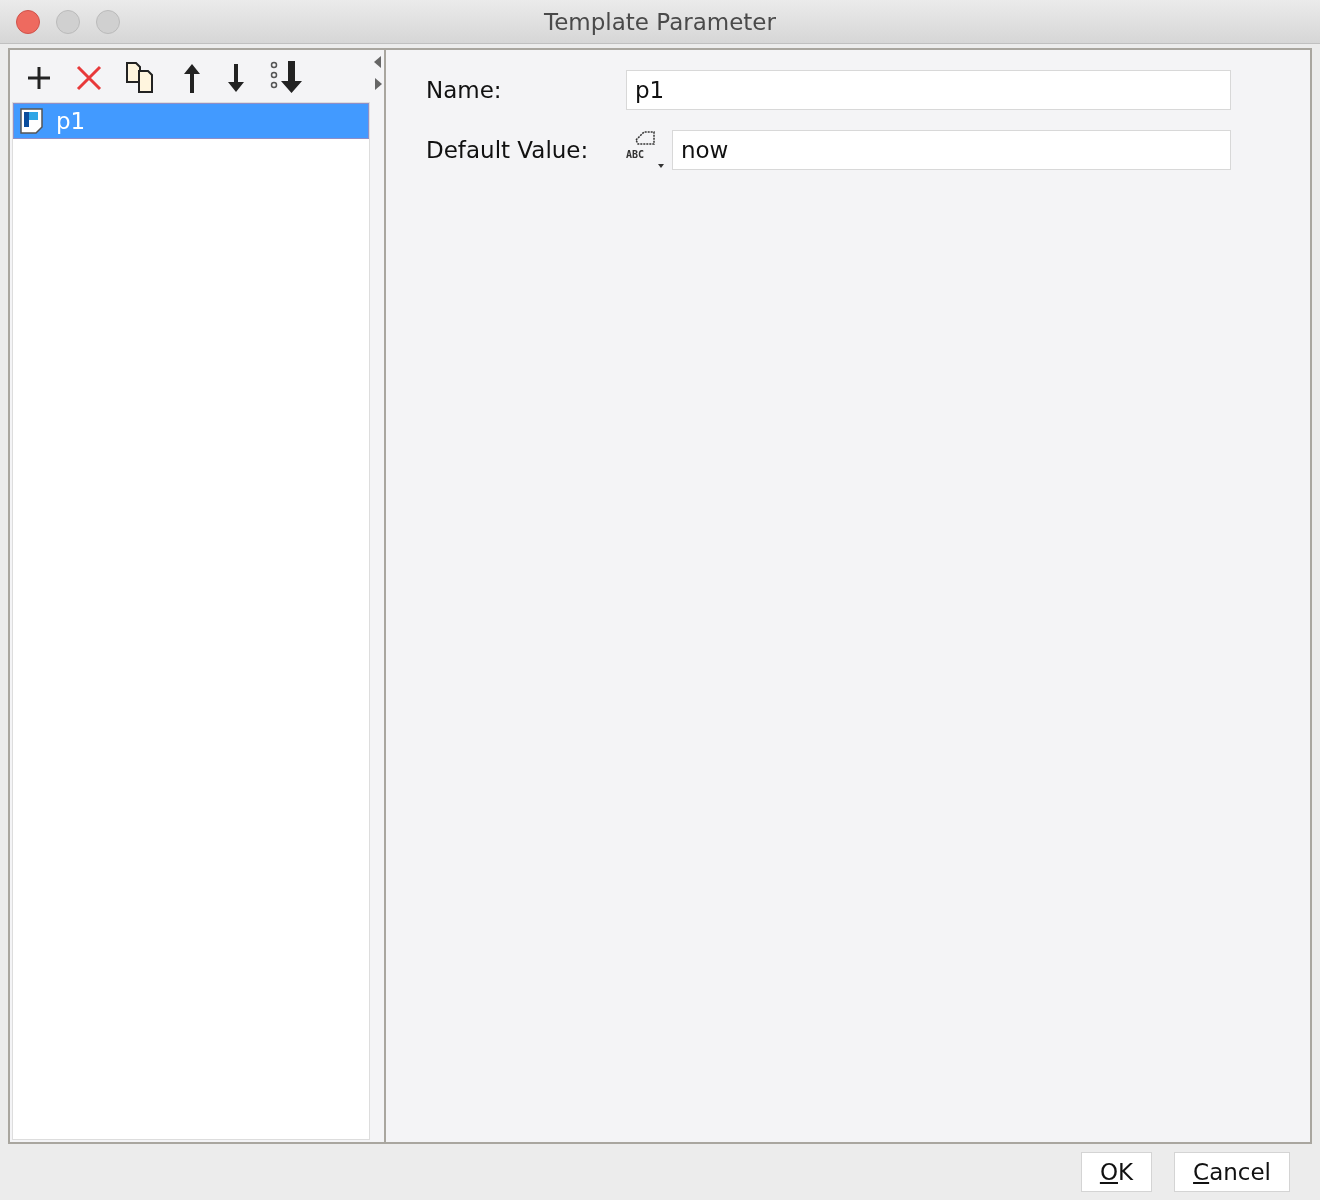  I want to click on close-icon, so click(89, 78).